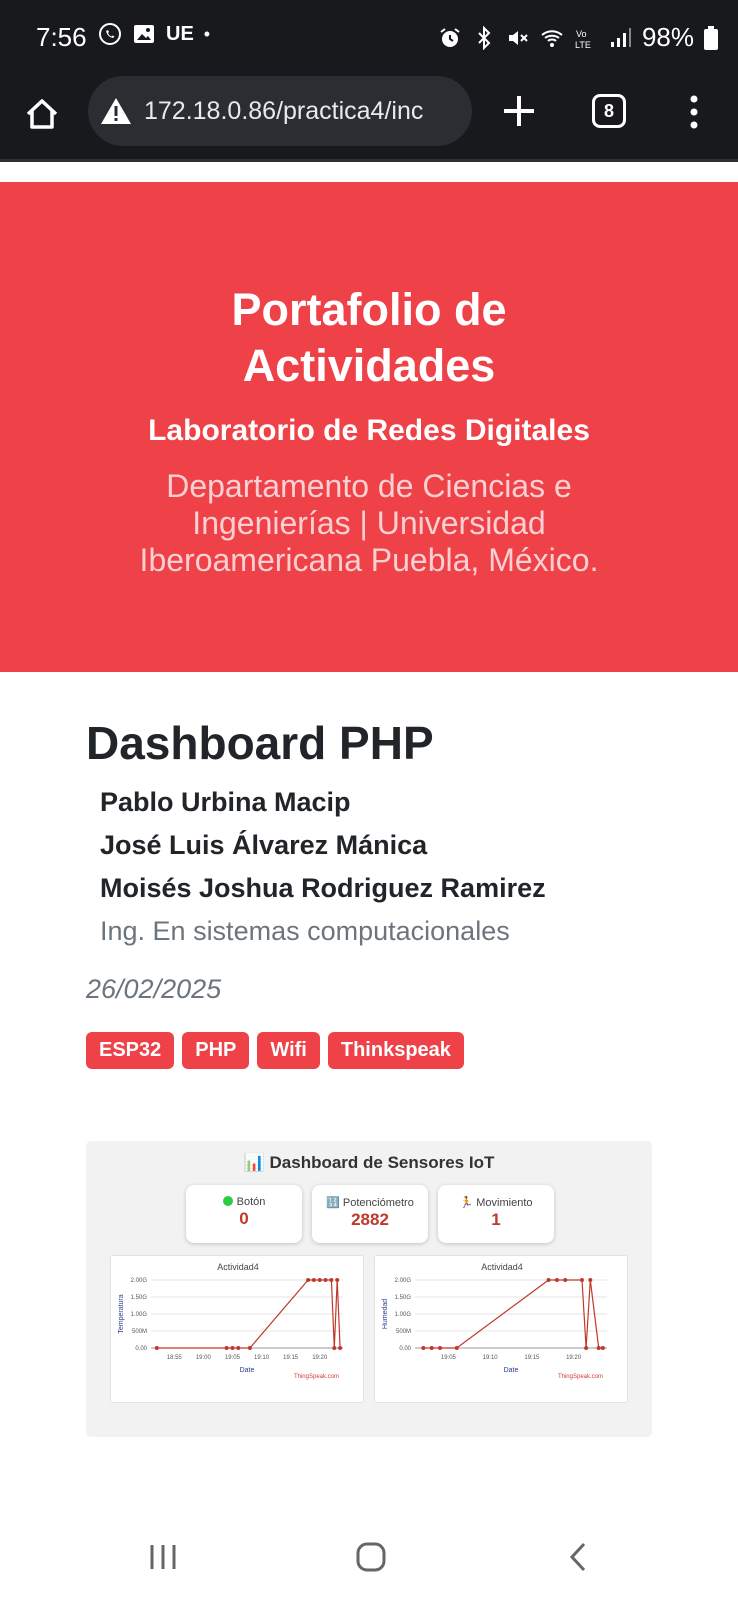  I want to click on sensor-card-potentiometer: 🔢 Potenciómetro 2882, so click(370, 1214).